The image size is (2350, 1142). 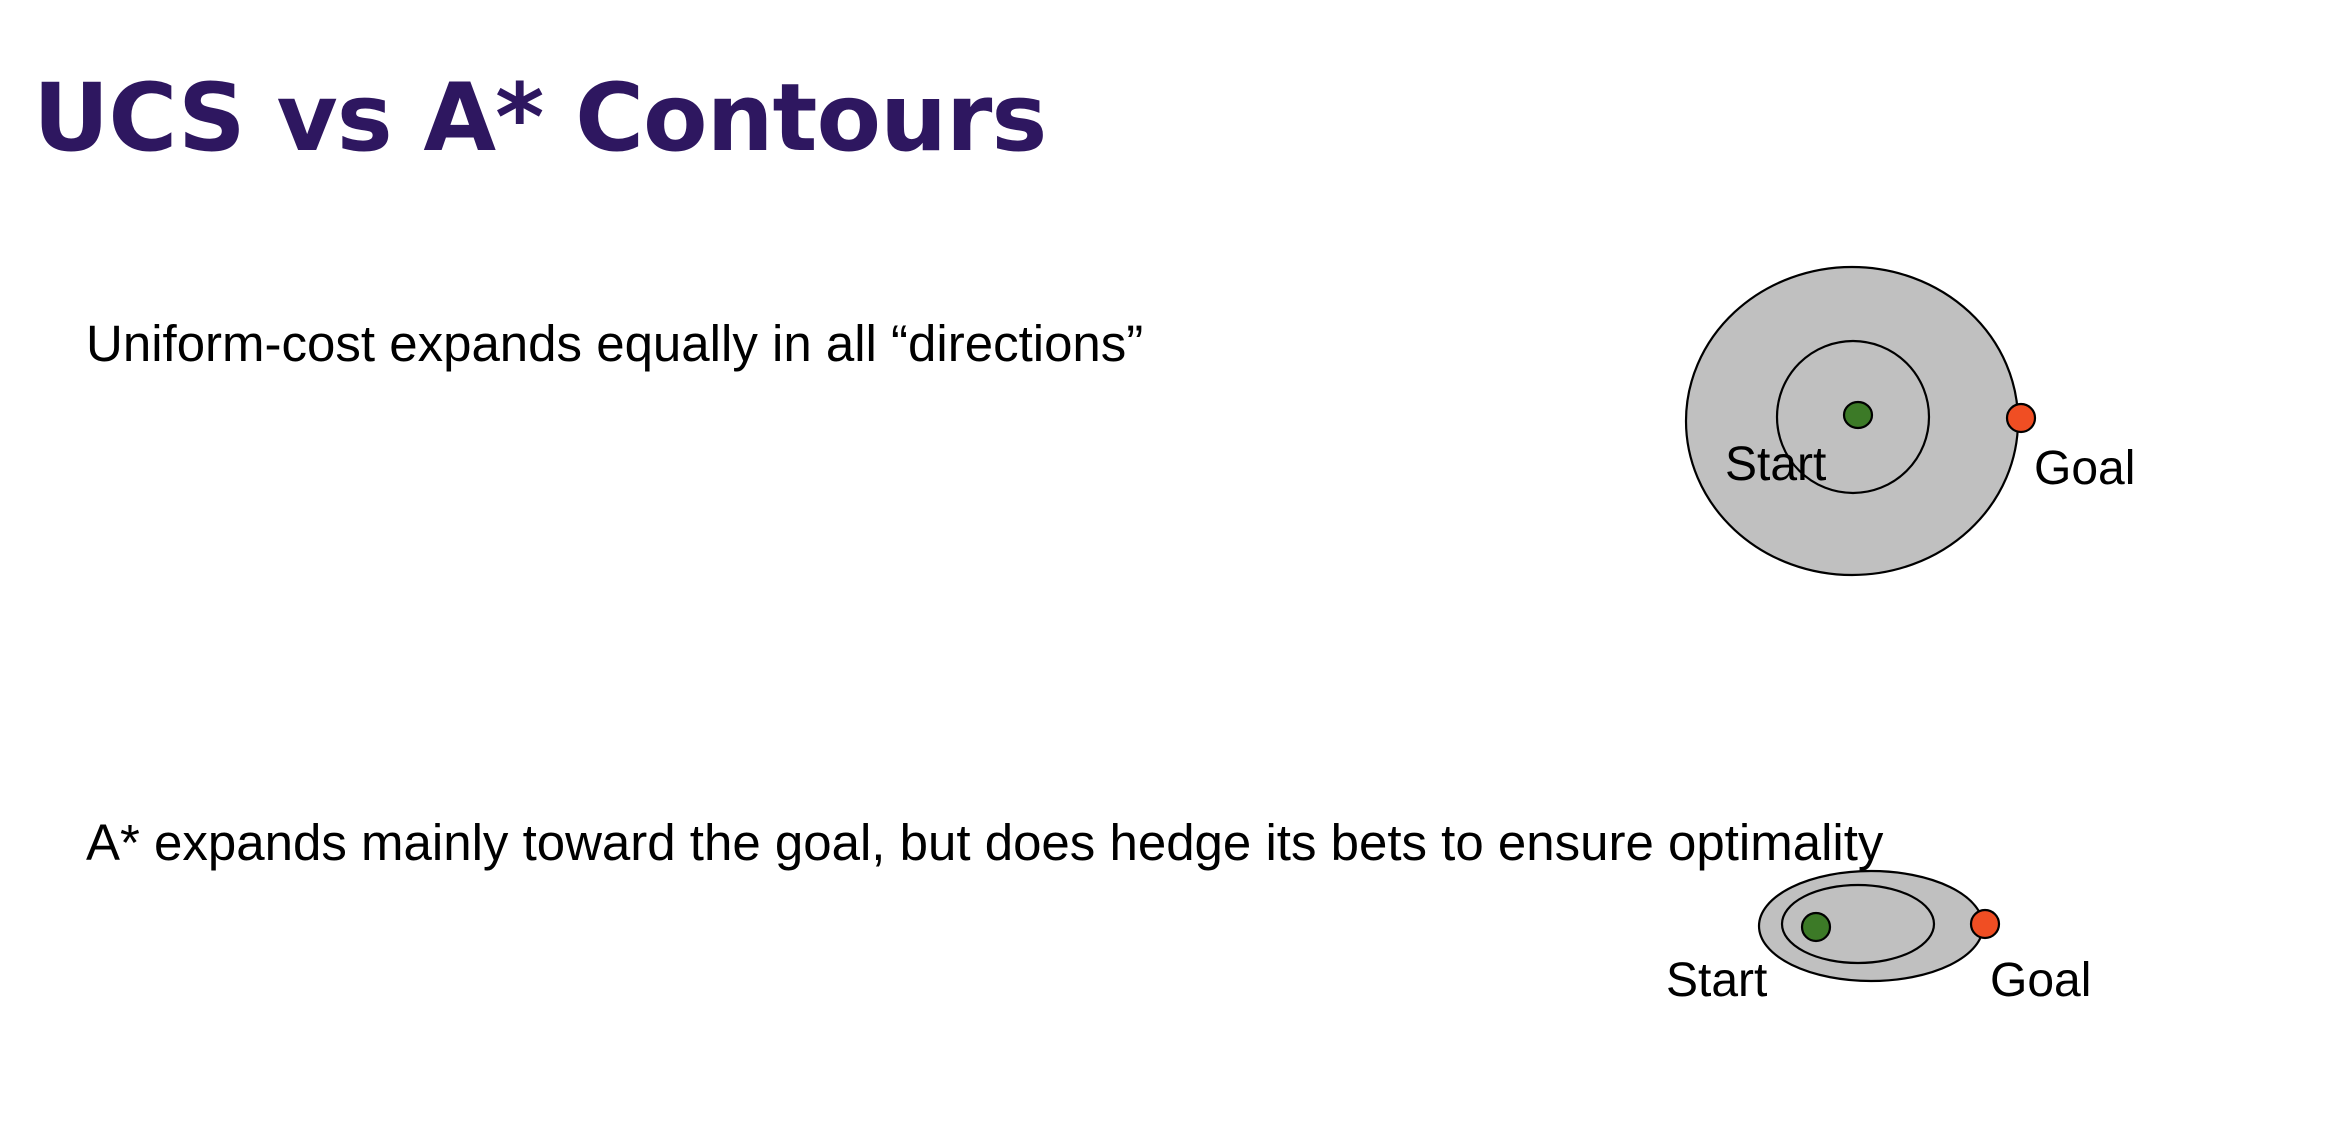 What do you see at coordinates (1909, 421) in the screenshot?
I see `ucs-diagram: Start Goal` at bounding box center [1909, 421].